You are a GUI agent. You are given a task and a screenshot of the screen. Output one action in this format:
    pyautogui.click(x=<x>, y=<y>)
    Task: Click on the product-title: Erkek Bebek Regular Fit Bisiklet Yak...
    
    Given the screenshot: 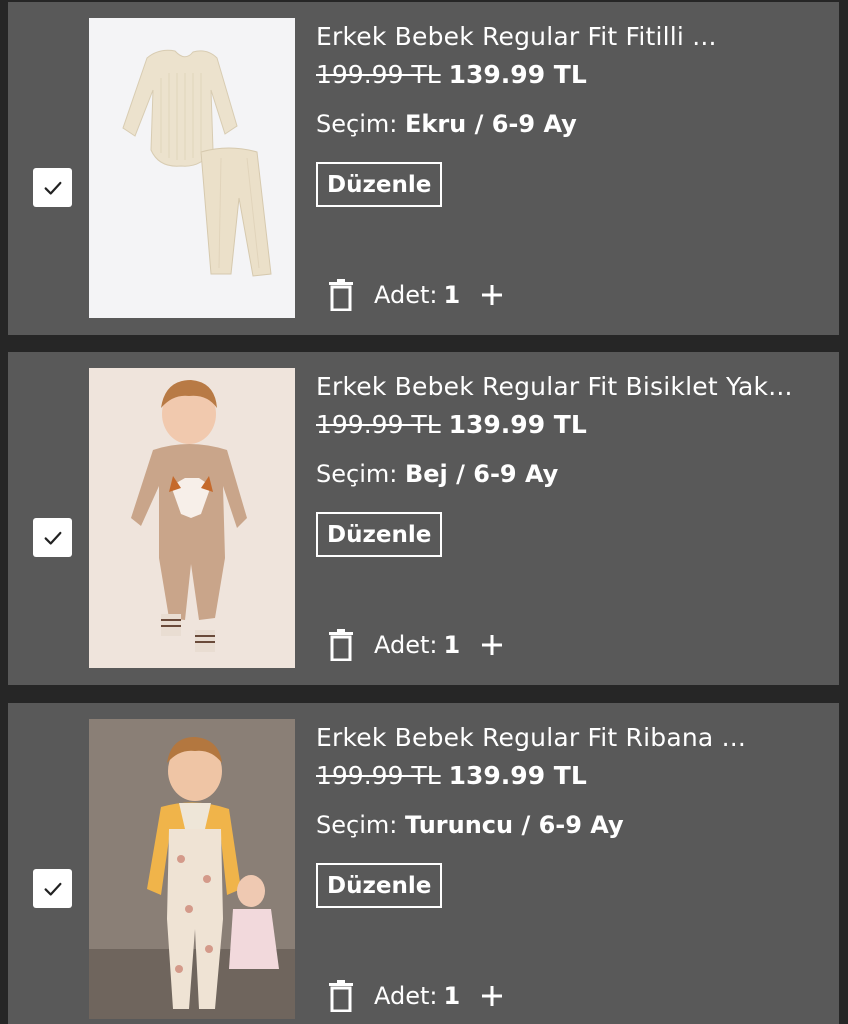 What is the action you would take?
    pyautogui.click(x=571, y=386)
    